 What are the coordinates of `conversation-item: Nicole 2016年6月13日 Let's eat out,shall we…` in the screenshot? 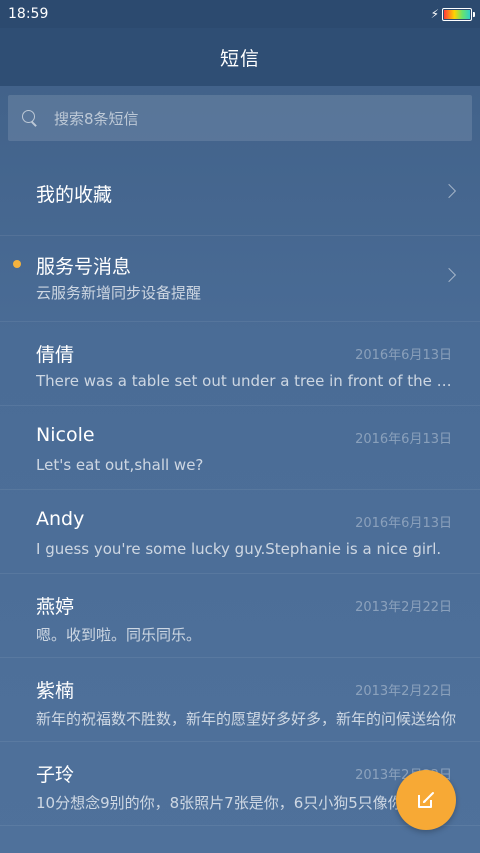 It's located at (240, 448).